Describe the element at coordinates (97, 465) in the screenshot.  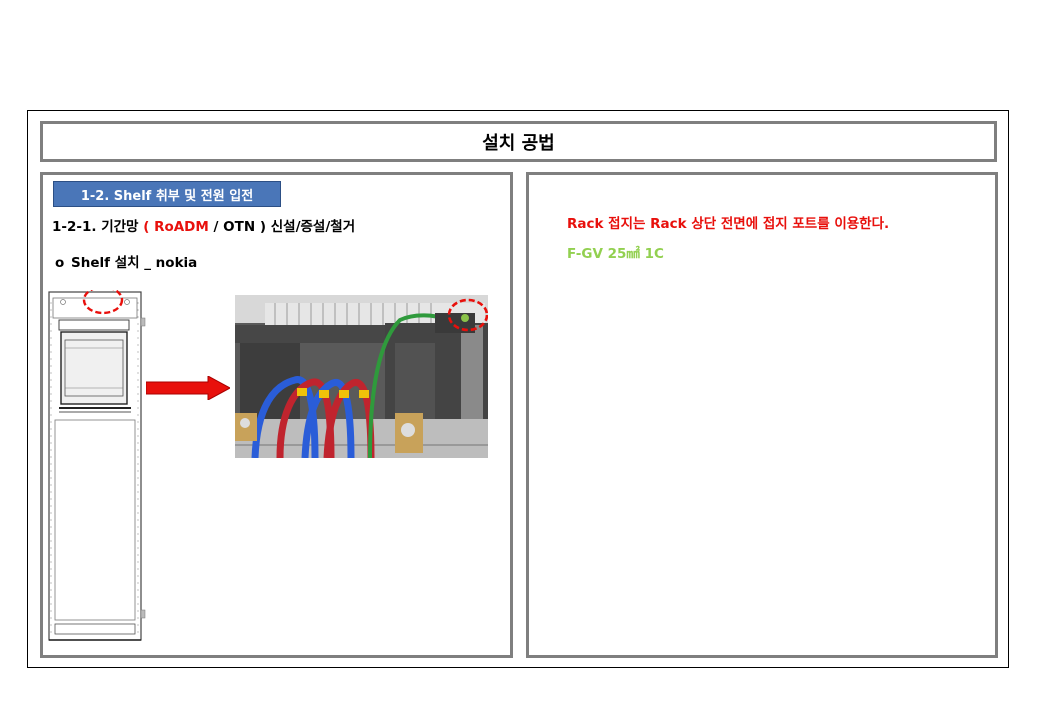
I see `rack-diagram` at that location.